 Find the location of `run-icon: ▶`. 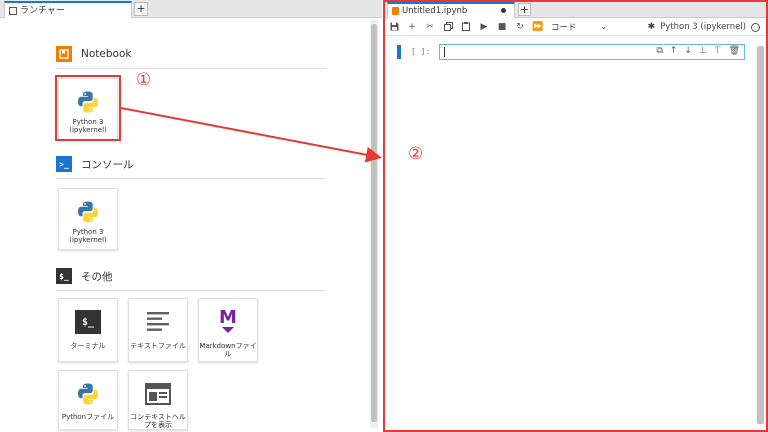

run-icon: ▶ is located at coordinates (484, 27).